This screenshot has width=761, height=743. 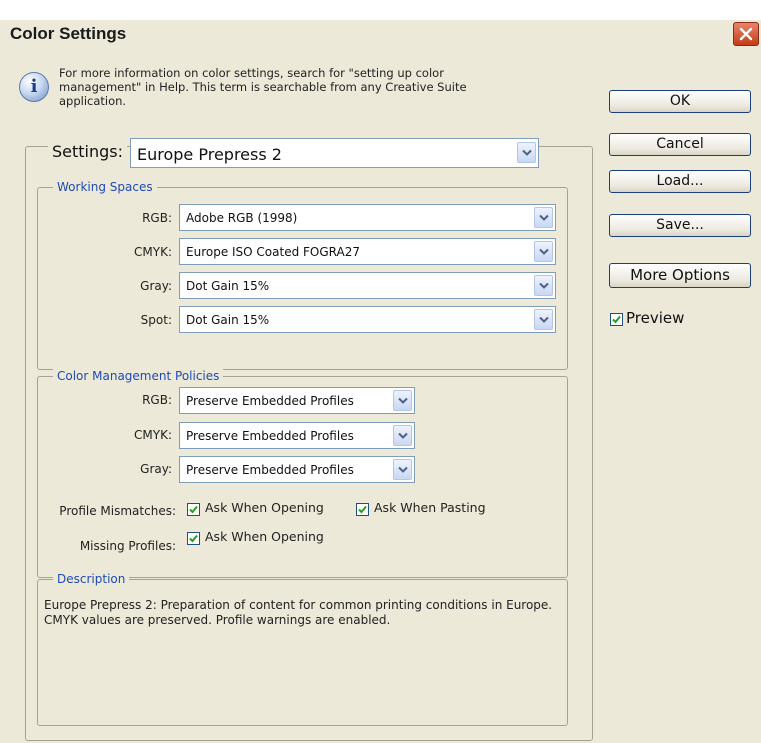 What do you see at coordinates (117, 511) in the screenshot?
I see `profile-mismatches-label: Profile Mismatches:` at bounding box center [117, 511].